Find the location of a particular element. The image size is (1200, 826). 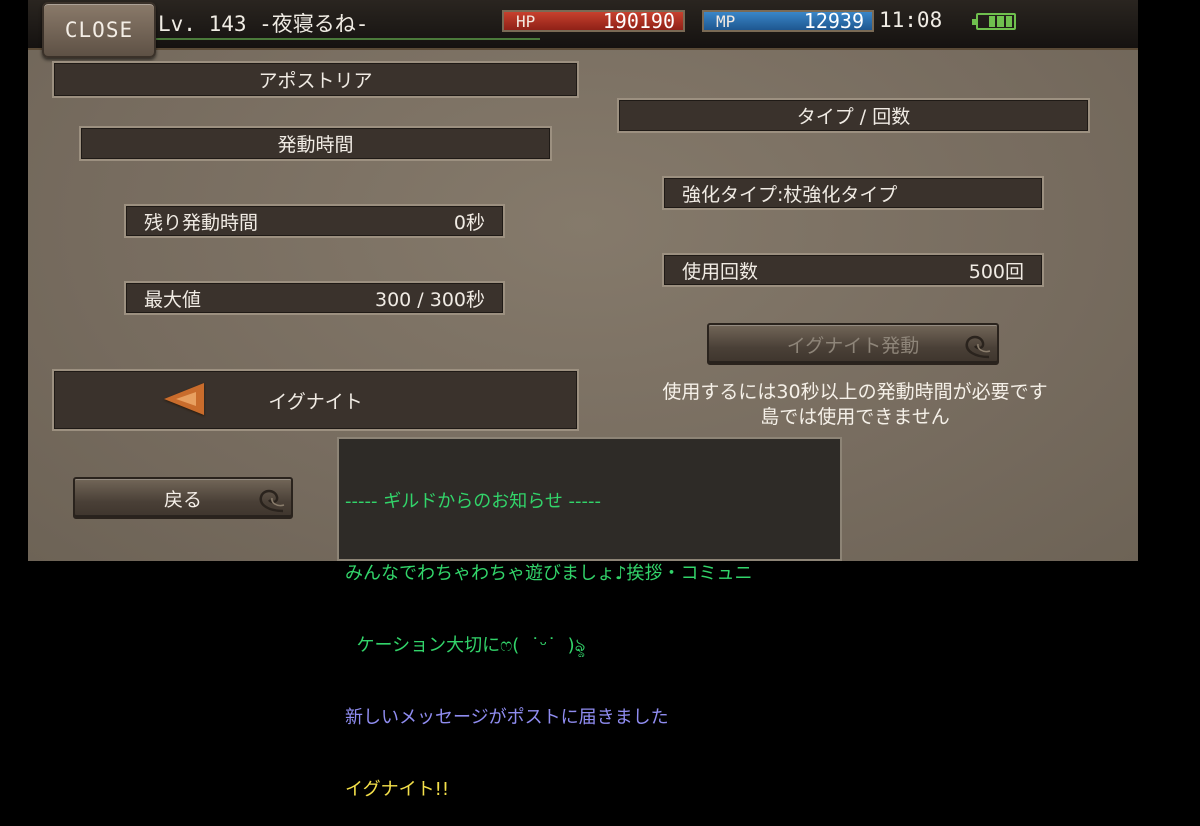

back-button-label: 戻る is located at coordinates (182, 499).